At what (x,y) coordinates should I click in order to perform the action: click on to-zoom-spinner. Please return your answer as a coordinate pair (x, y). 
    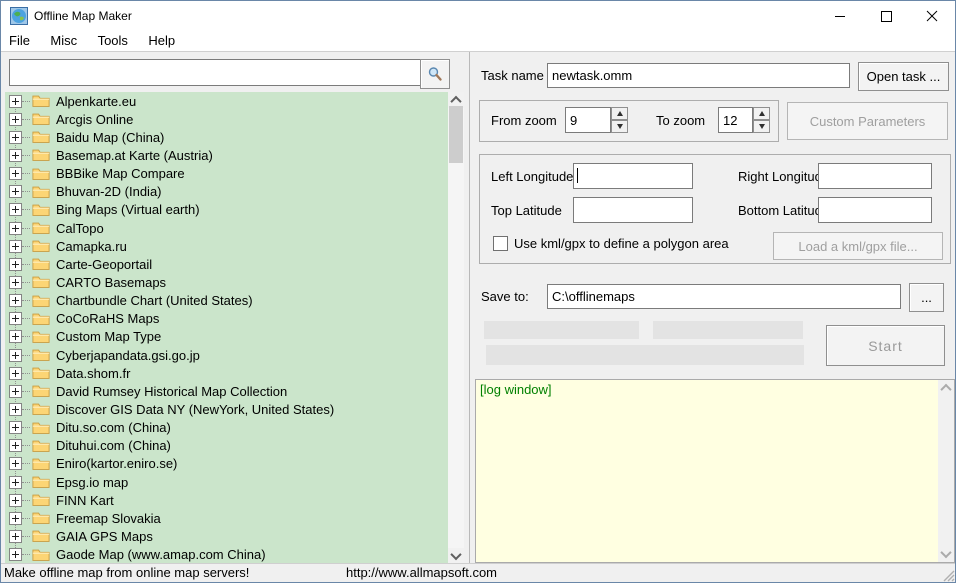
    Looking at the image, I should click on (761, 120).